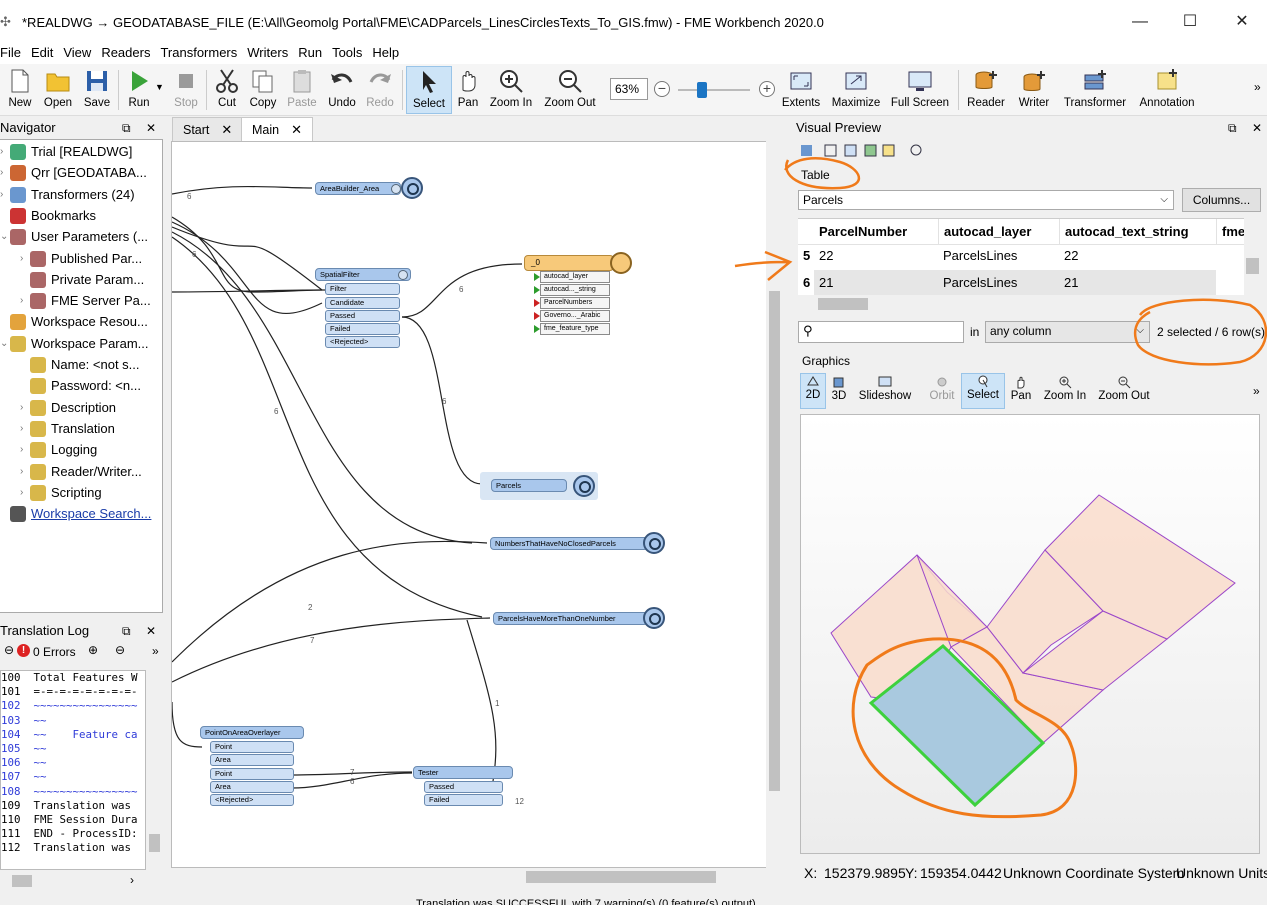  Describe the element at coordinates (363, 274) in the screenshot. I see `node-spatialfilter: SpatialFilter` at that location.